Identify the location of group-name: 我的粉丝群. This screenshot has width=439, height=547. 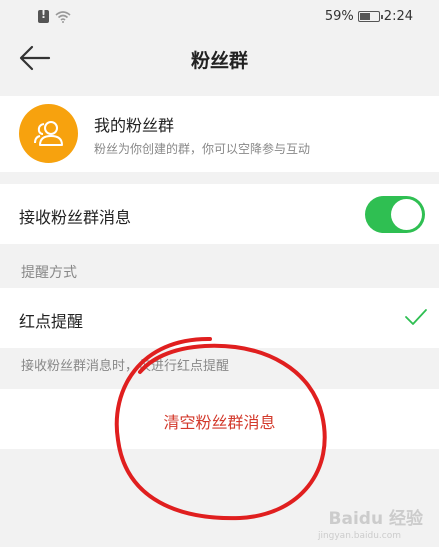
(134, 125).